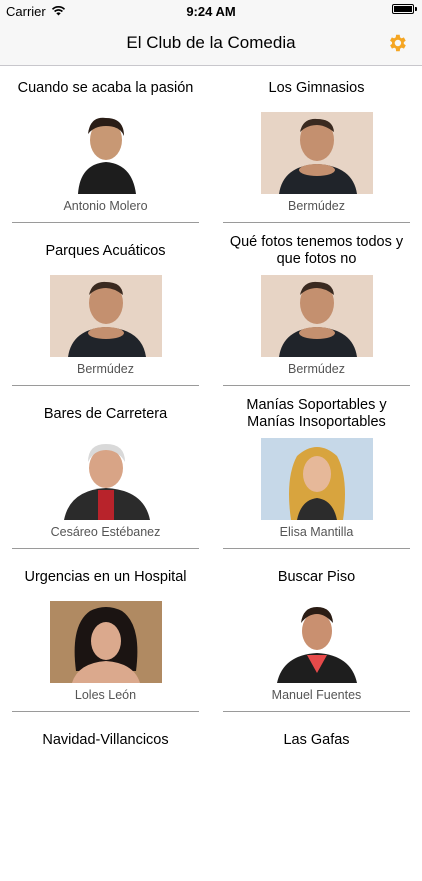 This screenshot has height=881, width=422. What do you see at coordinates (105, 695) in the screenshot?
I see `comedian-name: Loles León` at bounding box center [105, 695].